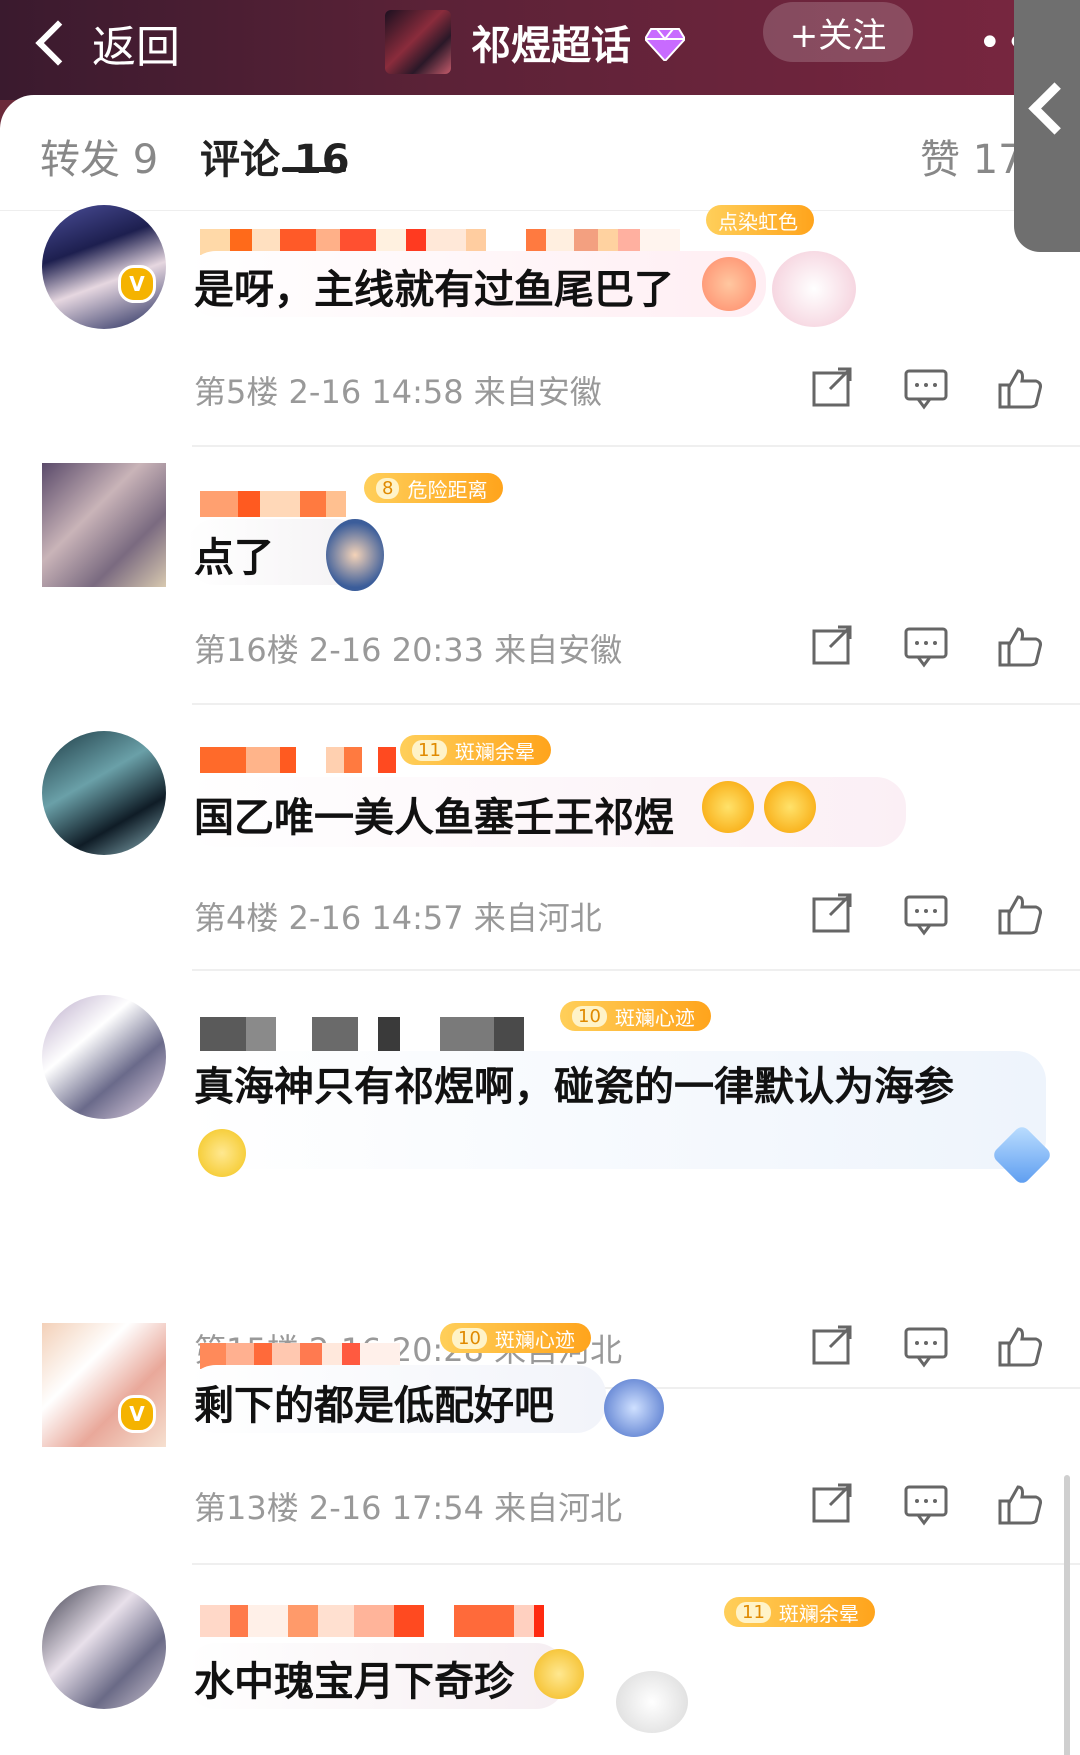 The image size is (1080, 1755). I want to click on scrollbar, so click(1067, 1615).